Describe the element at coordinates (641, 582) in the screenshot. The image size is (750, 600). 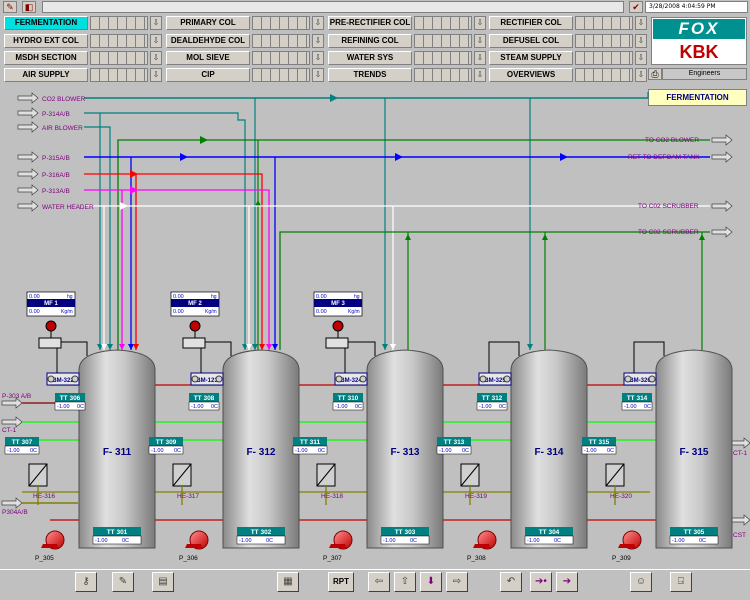
I see `user-icon: ☺` at that location.